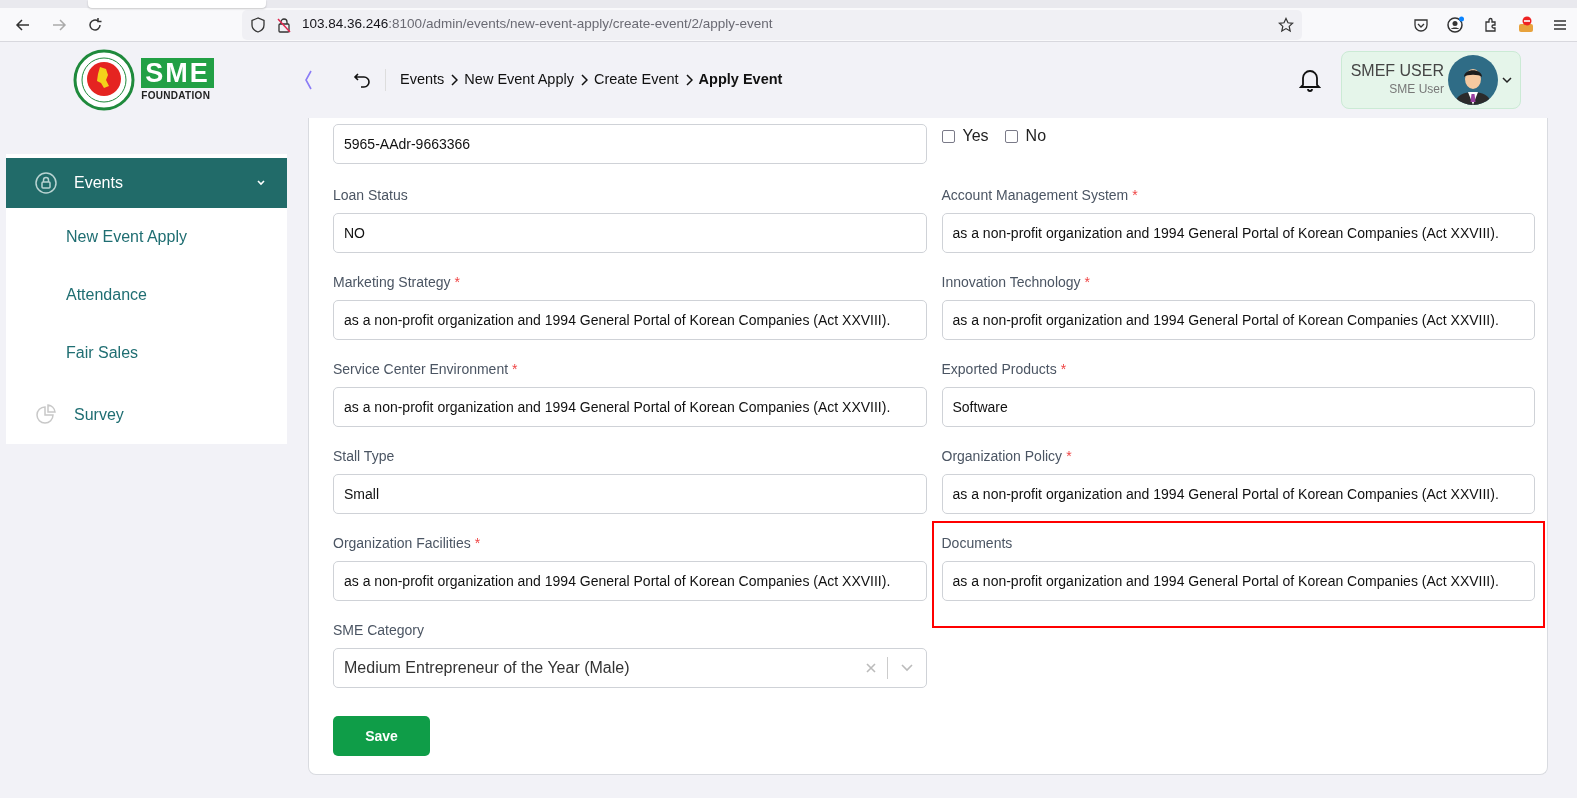 This screenshot has height=798, width=1577. I want to click on field-label: Organization Facilities, so click(402, 543).